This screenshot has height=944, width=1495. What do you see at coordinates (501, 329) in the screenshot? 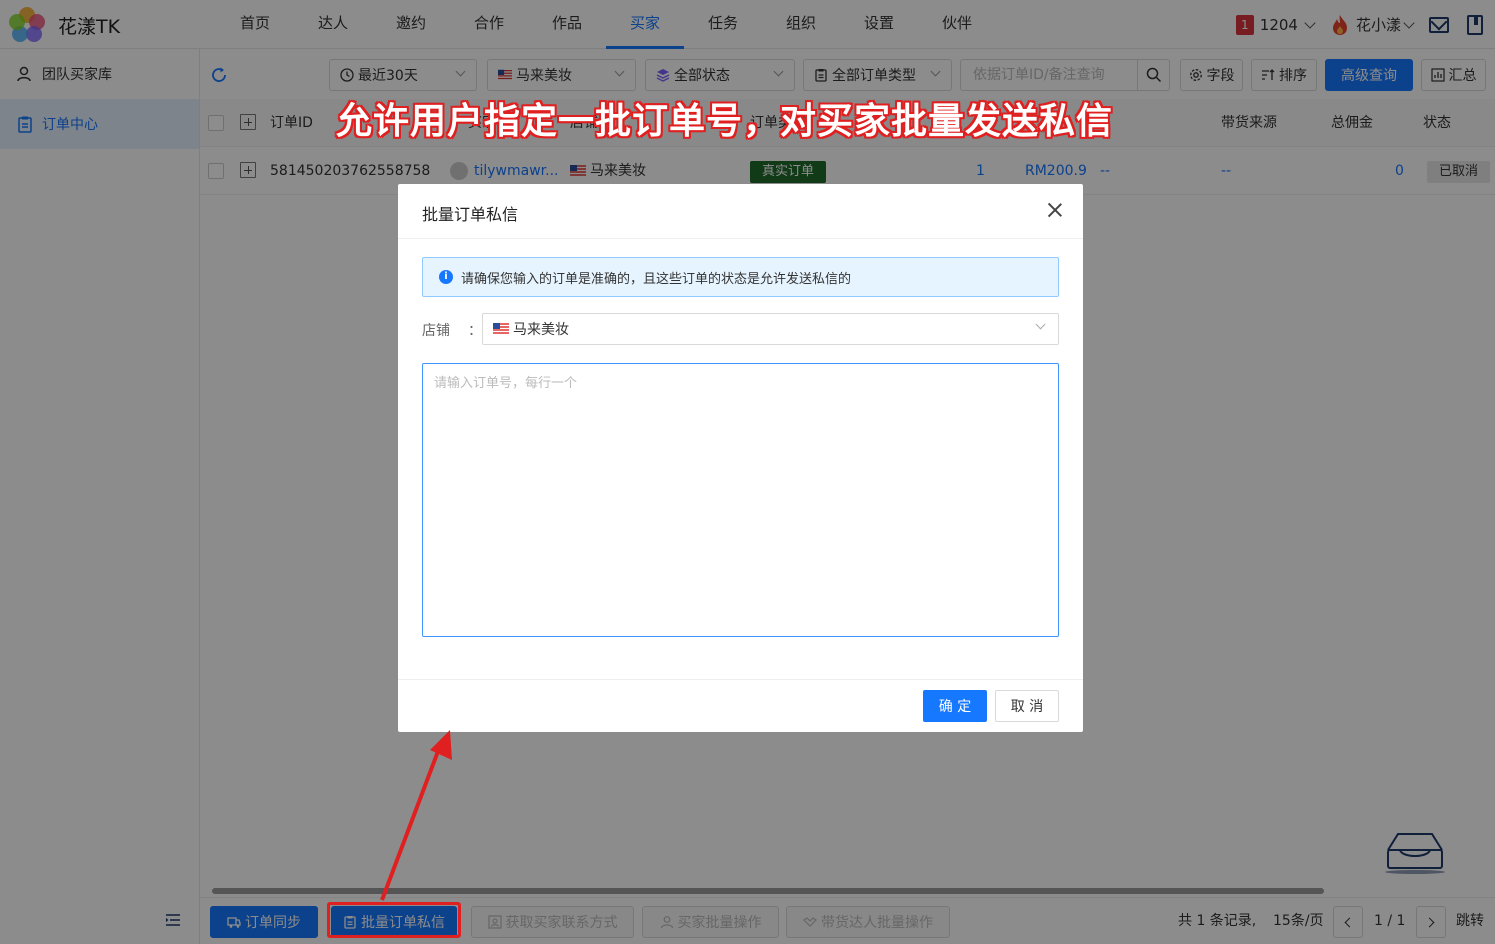
I see `us-flag-icon` at bounding box center [501, 329].